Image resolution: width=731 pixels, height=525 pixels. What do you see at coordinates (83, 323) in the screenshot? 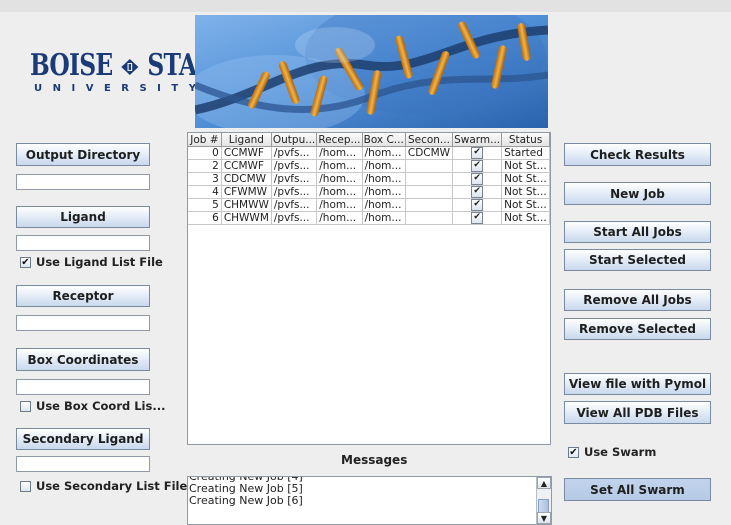
I see `receptor-field` at bounding box center [83, 323].